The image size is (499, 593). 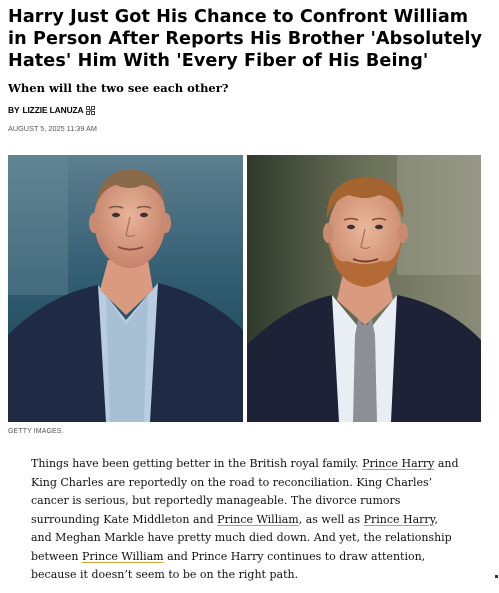 I want to click on publish-date: AUGUST 5, 2025 11:39 AM, so click(x=52, y=128).